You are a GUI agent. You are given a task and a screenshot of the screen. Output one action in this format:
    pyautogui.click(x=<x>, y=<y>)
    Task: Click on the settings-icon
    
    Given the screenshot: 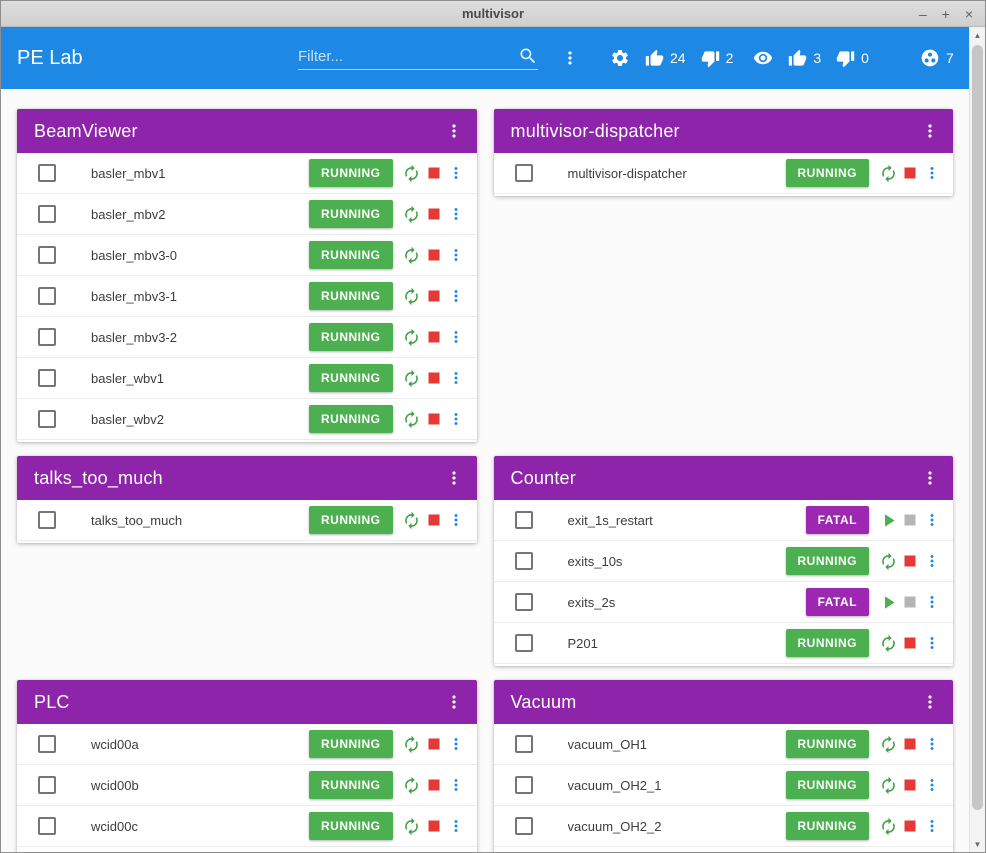 What is the action you would take?
    pyautogui.click(x=620, y=58)
    